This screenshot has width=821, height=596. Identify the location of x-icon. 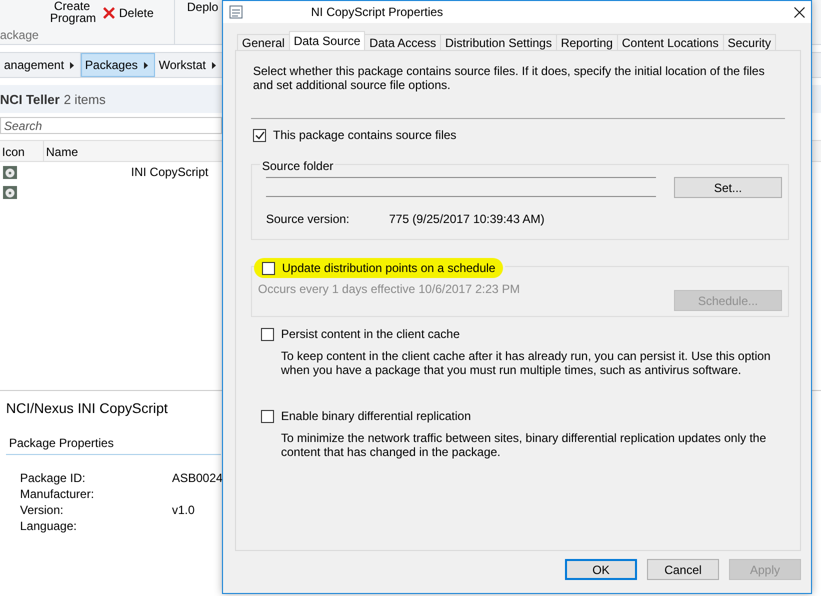
(109, 13).